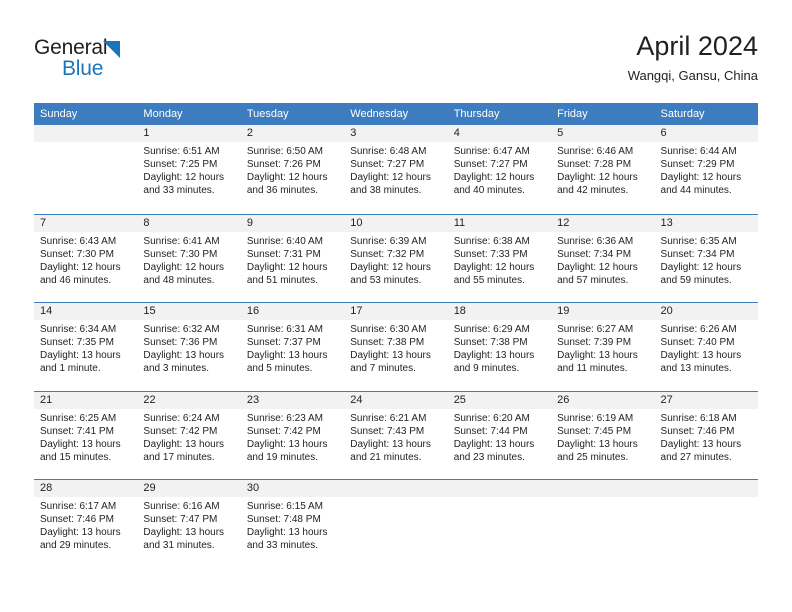  Describe the element at coordinates (386, 457) in the screenshot. I see `day-detail-line: and 21 minutes.` at that location.